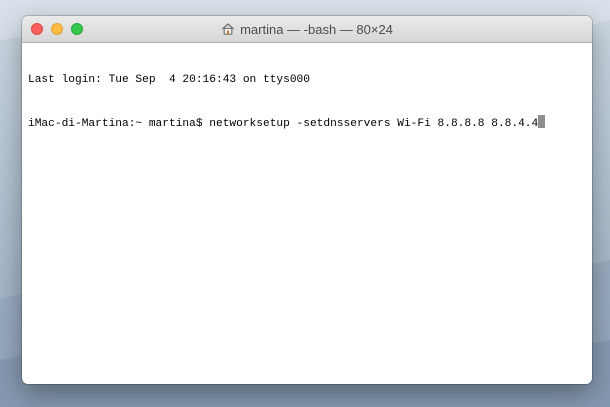 The height and width of the screenshot is (407, 610). I want to click on window-title-group: martina — -bash — 80×24, so click(307, 29).